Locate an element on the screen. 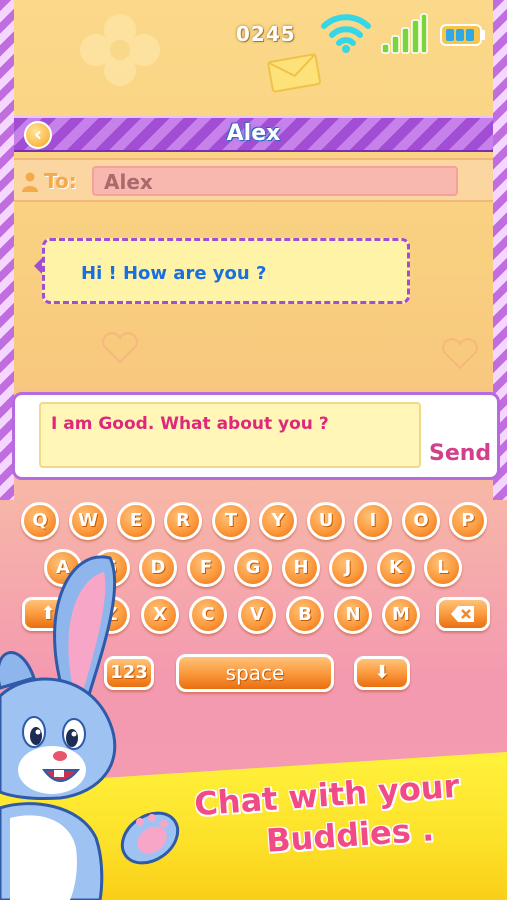 The image size is (507, 900). backspace-key is located at coordinates (463, 614).